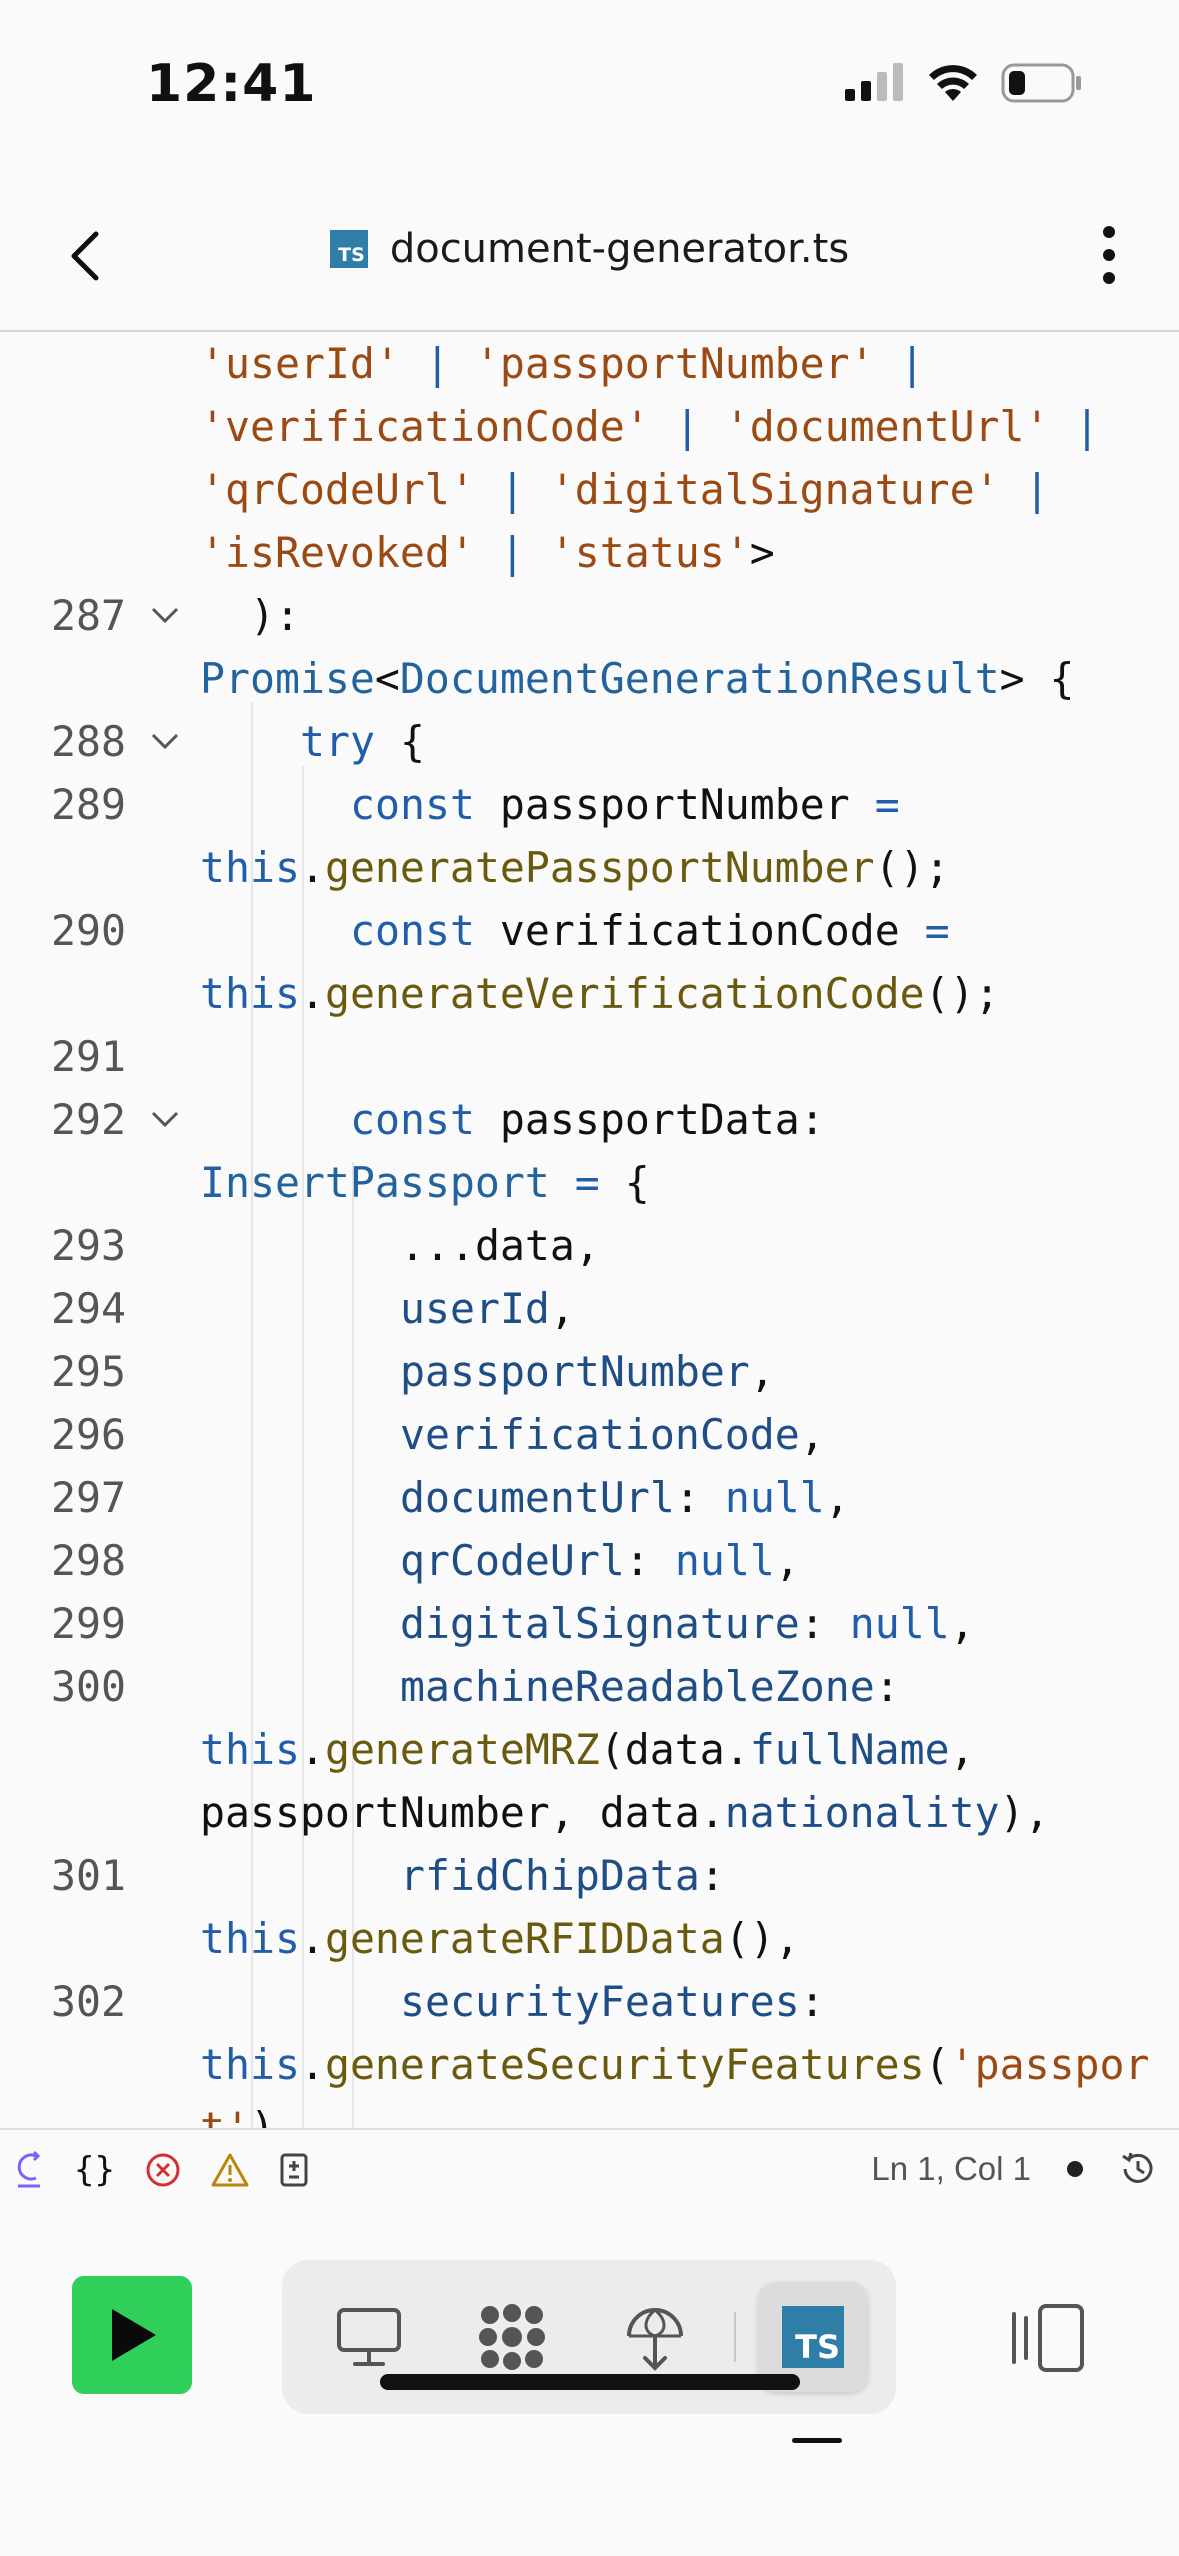 The height and width of the screenshot is (2556, 1179). What do you see at coordinates (619, 249) in the screenshot?
I see `file-name: document-generator.ts` at bounding box center [619, 249].